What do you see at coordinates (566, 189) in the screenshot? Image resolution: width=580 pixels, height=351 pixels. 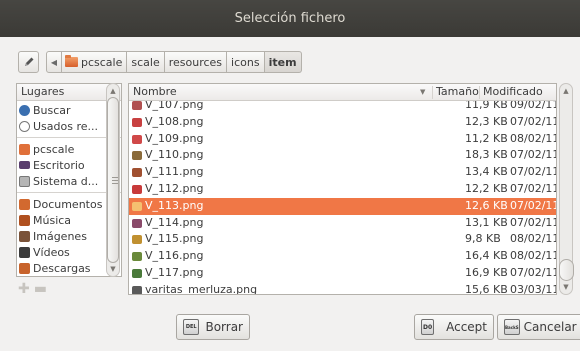 I see `file-list-scrollbar: ▲ ▼` at bounding box center [566, 189].